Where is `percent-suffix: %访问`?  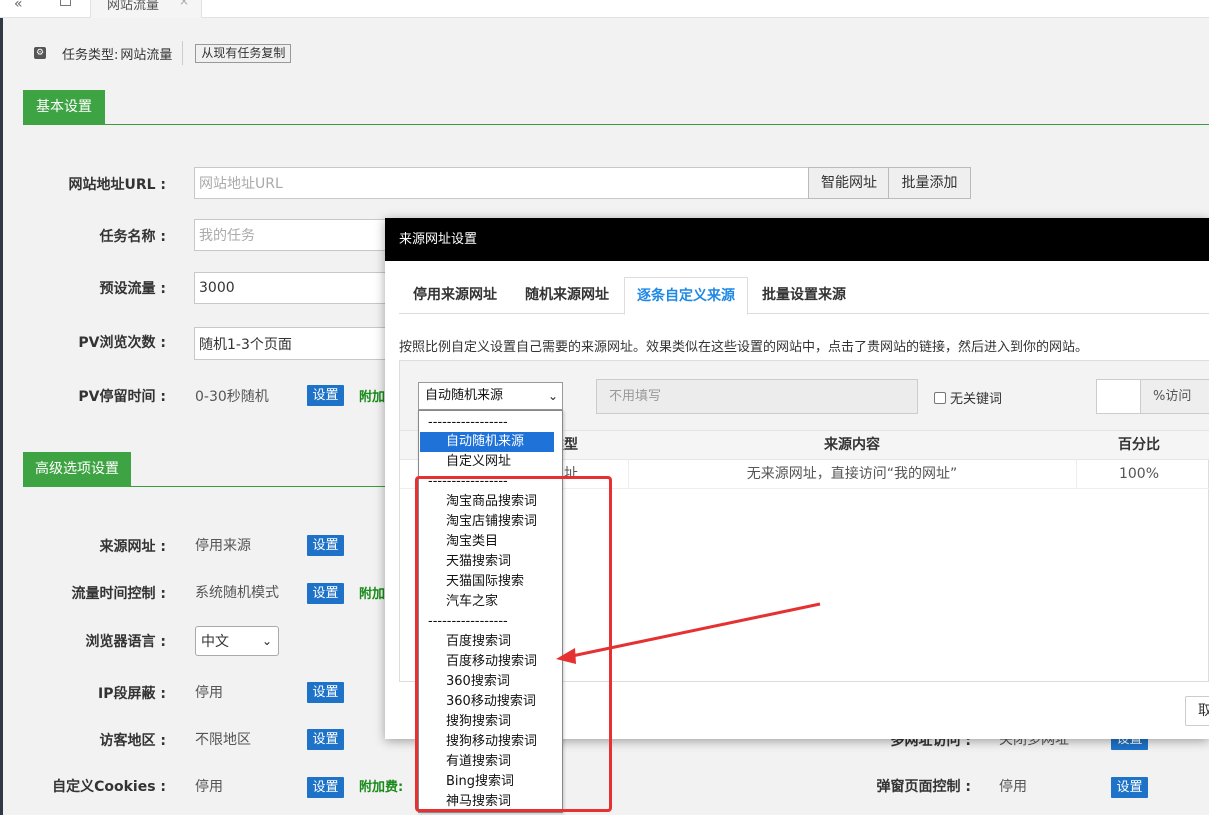 percent-suffix: %访问 is located at coordinates (1174, 396).